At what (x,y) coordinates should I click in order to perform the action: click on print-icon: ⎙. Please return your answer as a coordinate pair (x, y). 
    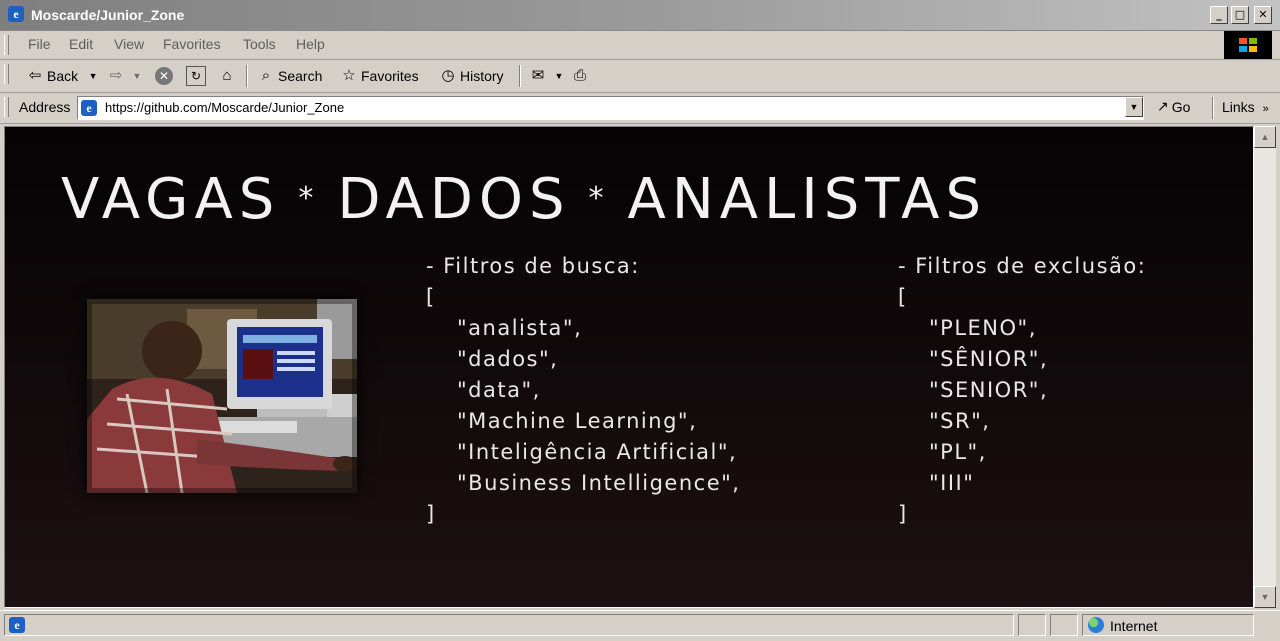
    Looking at the image, I should click on (579, 75).